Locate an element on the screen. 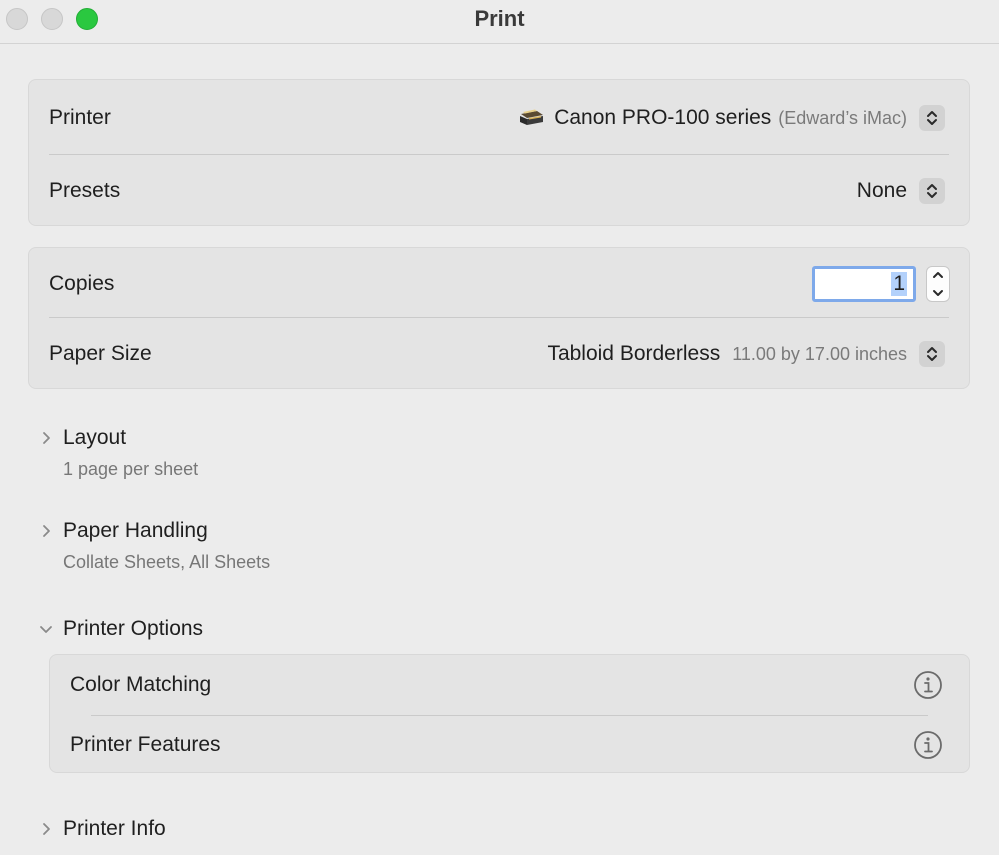  paper-handling-disclosure: Paper Handling is located at coordinates (153, 531).